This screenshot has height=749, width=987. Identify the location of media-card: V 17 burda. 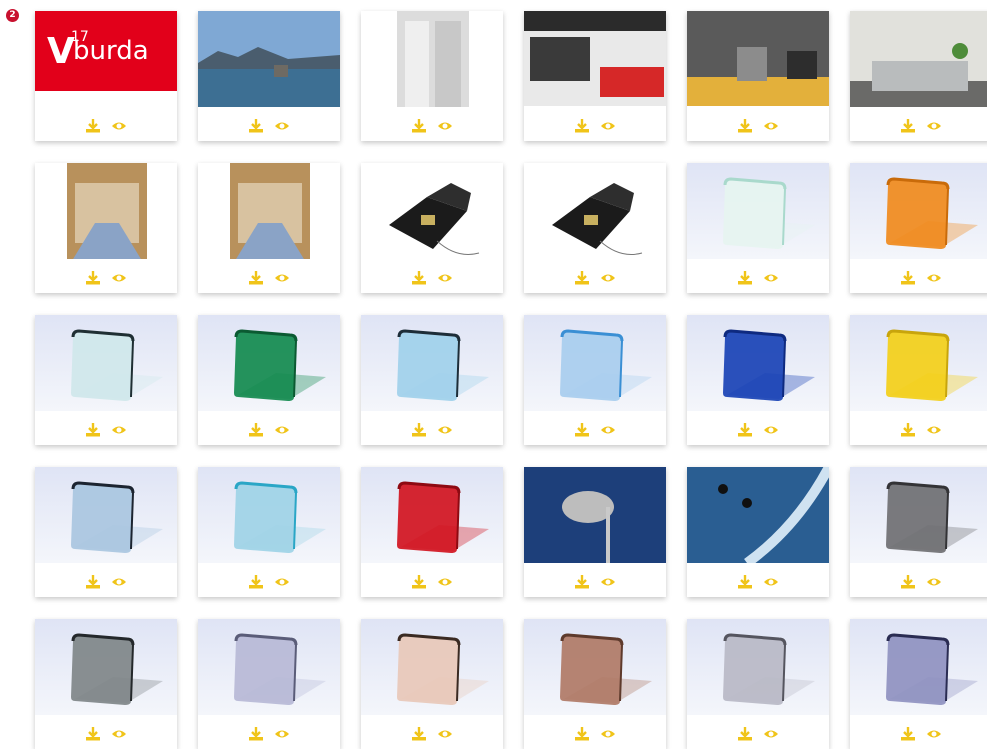
(106, 76).